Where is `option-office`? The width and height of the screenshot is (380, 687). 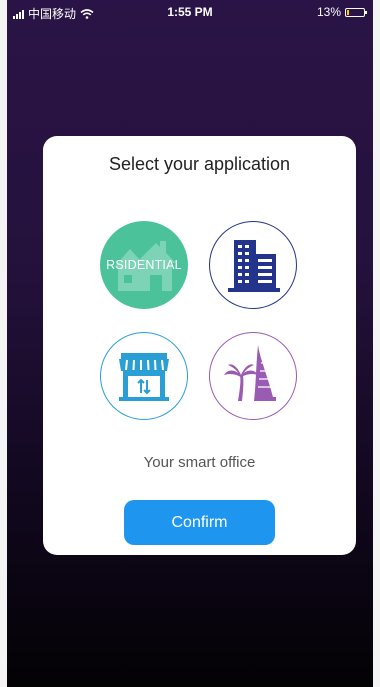 option-office is located at coordinates (253, 265).